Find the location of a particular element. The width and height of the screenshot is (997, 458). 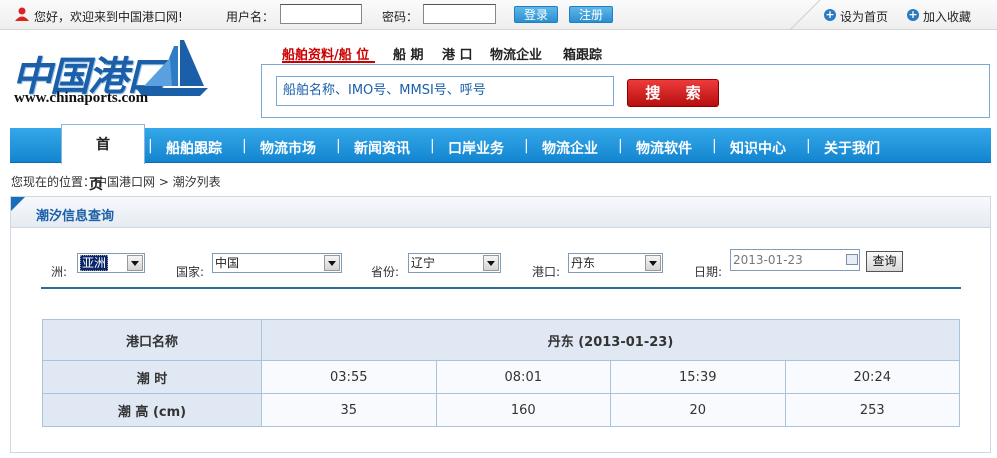

tab-container: 箱跟踪 is located at coordinates (582, 53).